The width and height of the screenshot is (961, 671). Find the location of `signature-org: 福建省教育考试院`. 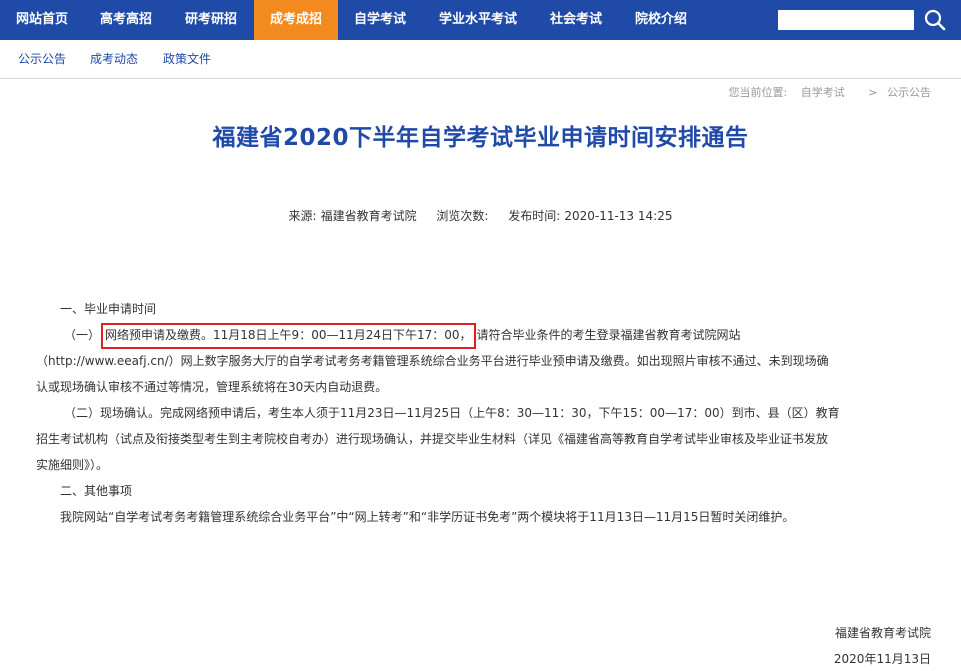

signature-org: 福建省教育考试院 is located at coordinates (882, 633).